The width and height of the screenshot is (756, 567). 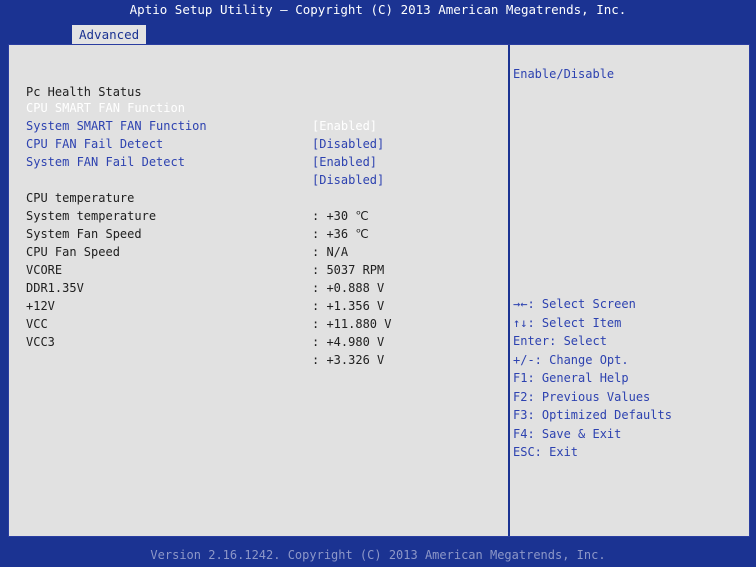 I want to click on key-select-item: ↑↓: Select Item, so click(x=567, y=322).